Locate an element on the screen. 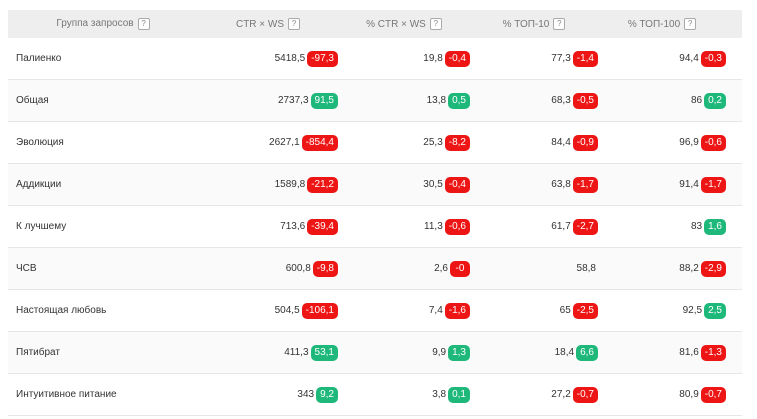 This screenshot has height=419, width=757. cell-pct-top10: 68,3 -0,5 is located at coordinates (534, 100).